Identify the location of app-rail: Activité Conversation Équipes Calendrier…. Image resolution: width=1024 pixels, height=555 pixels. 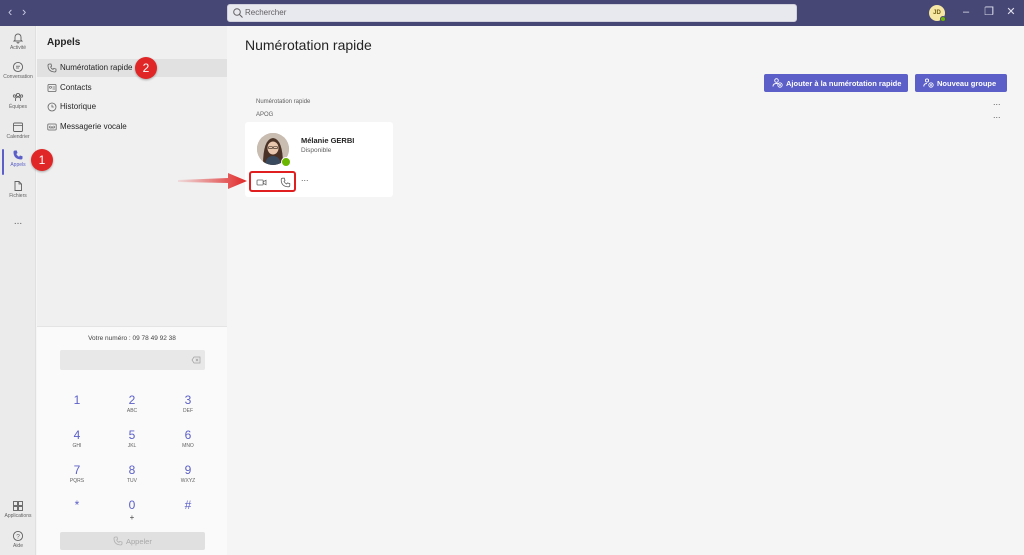
(18, 290).